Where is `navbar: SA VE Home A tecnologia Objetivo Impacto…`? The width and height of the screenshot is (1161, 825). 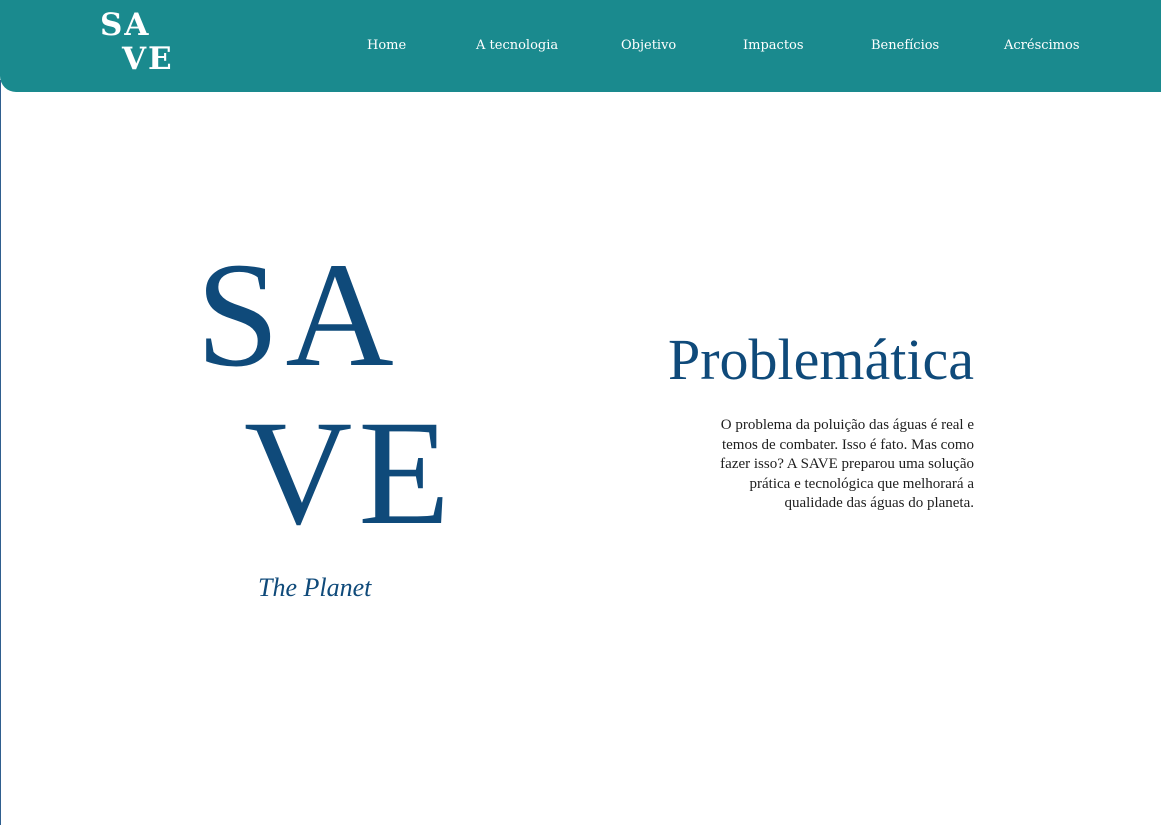 navbar: SA VE Home A tecnologia Objetivo Impacto… is located at coordinates (580, 46).